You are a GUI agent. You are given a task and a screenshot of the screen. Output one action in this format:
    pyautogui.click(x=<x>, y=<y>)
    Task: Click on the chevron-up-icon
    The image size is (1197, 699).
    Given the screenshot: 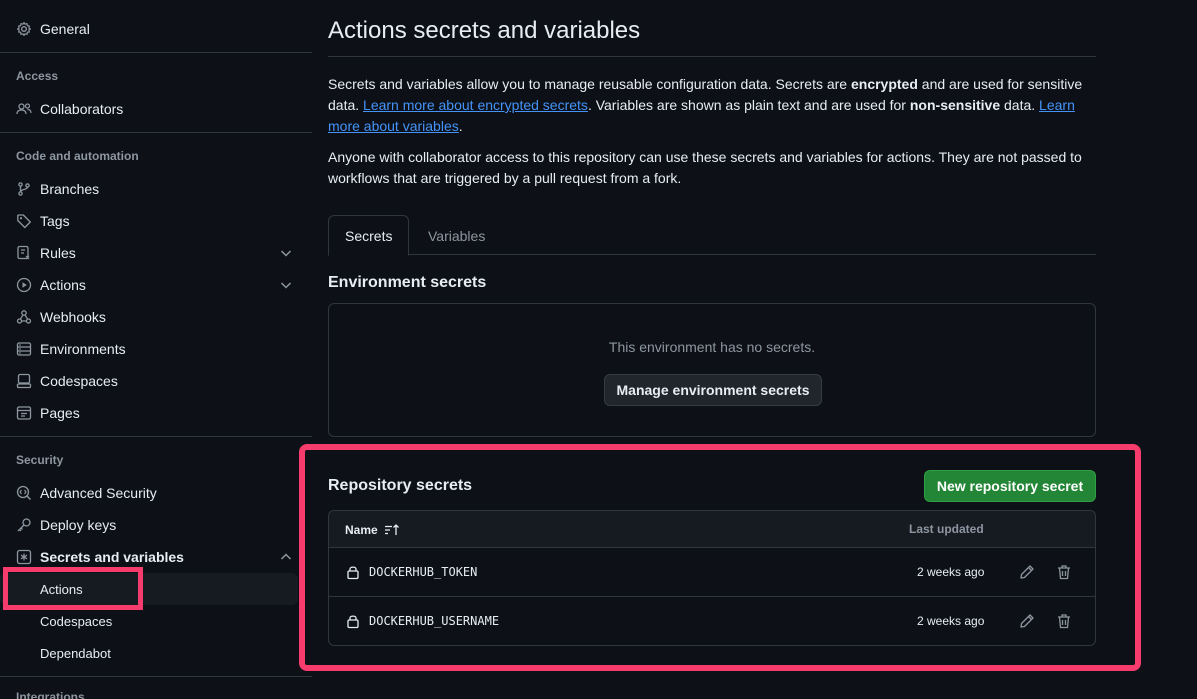 What is the action you would take?
    pyautogui.click(x=286, y=557)
    